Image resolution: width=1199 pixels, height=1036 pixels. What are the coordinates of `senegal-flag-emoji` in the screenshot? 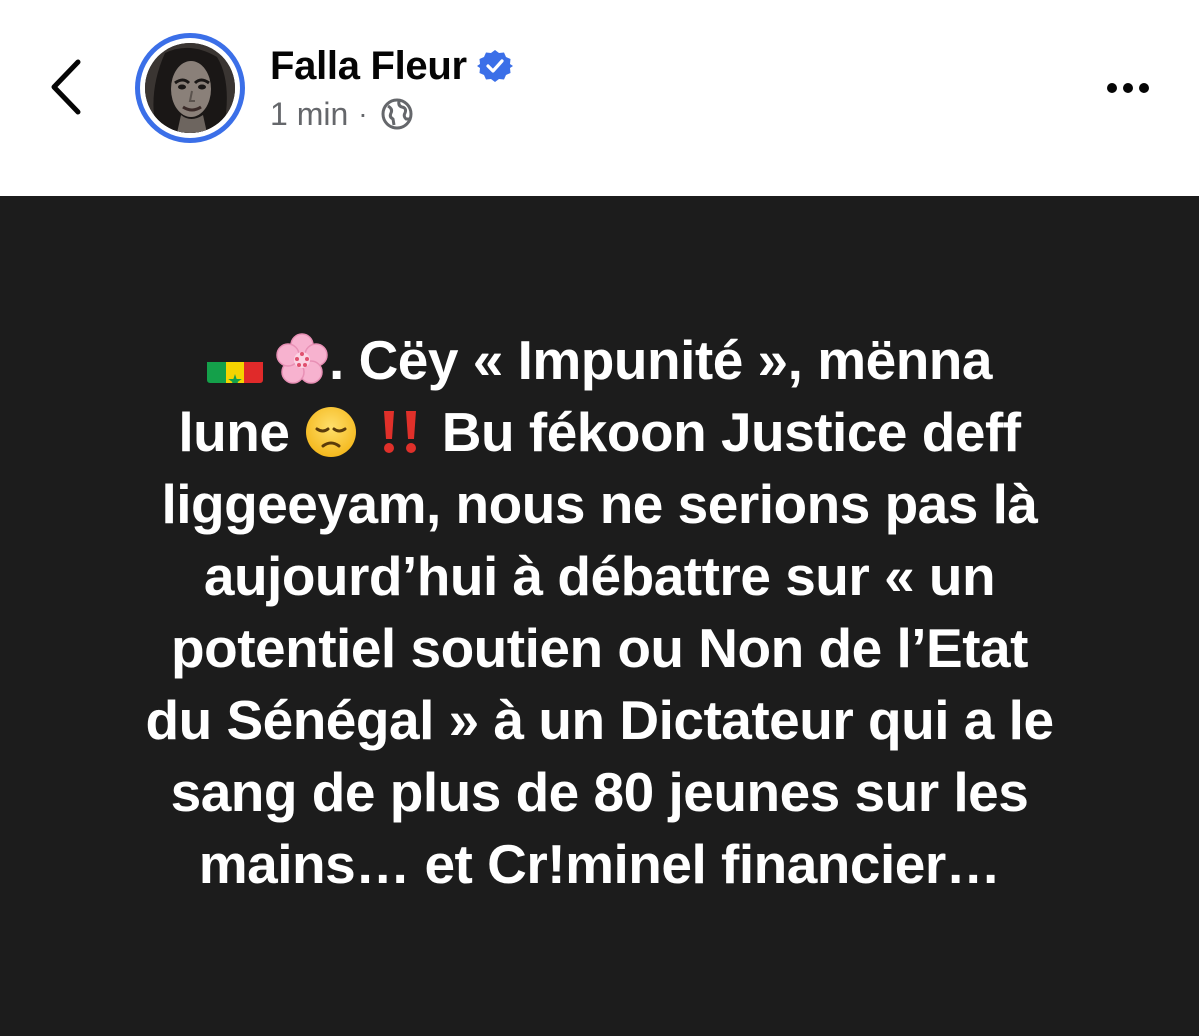 It's located at (235, 364).